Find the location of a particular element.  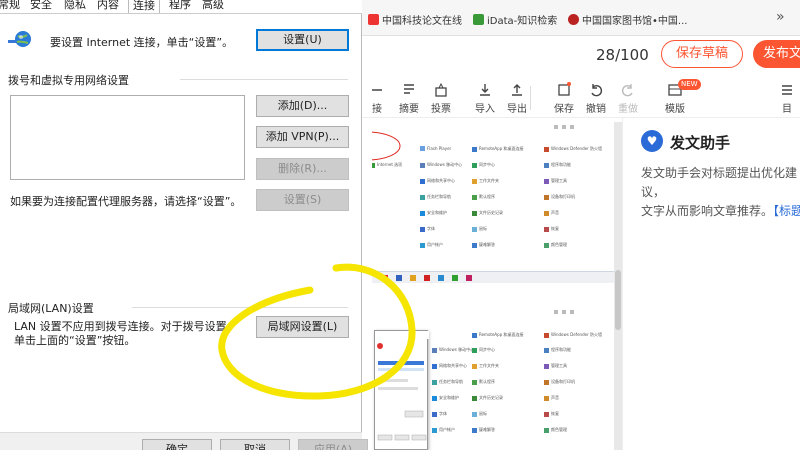

tab-connections: 连接 is located at coordinates (144, 6).